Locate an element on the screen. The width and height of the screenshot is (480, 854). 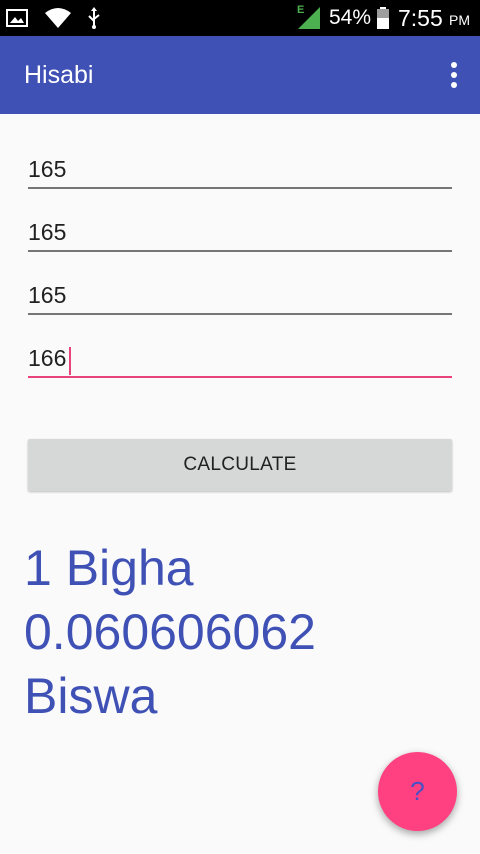
overflow-menu-icon is located at coordinates (454, 65).